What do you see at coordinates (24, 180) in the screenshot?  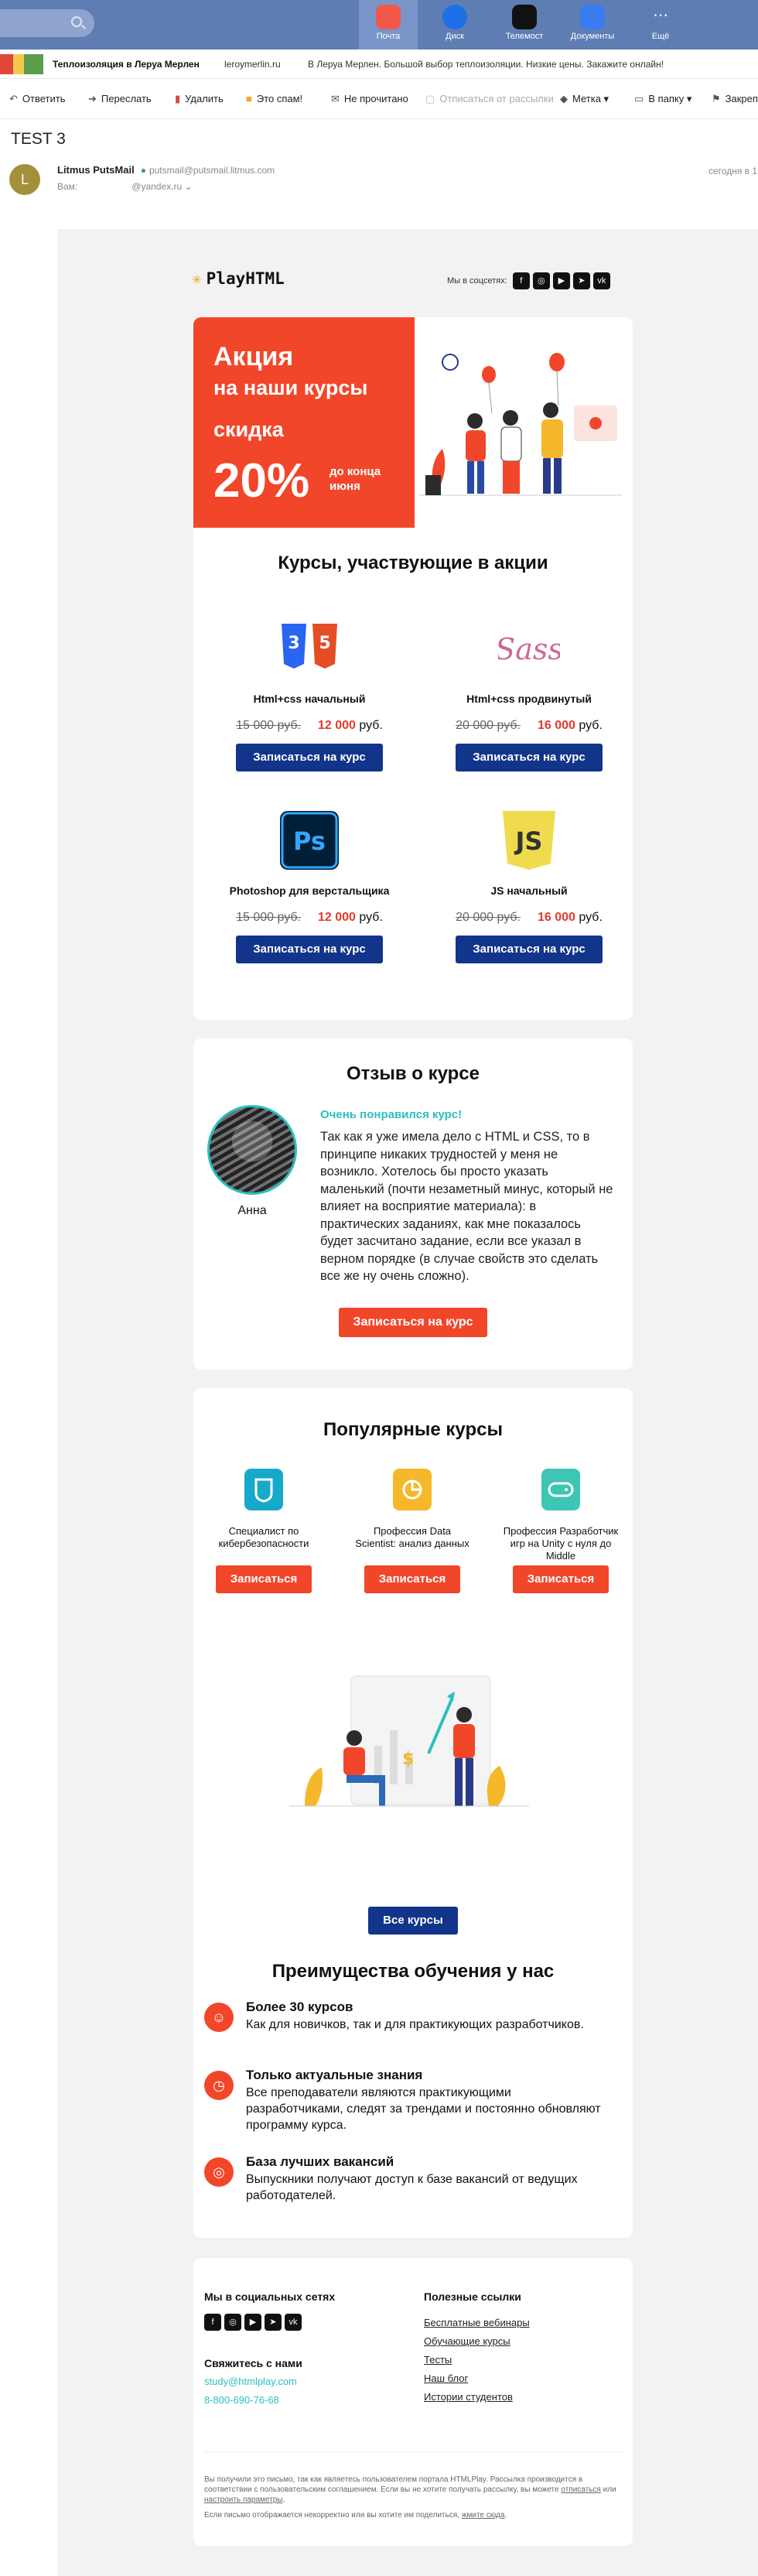 I see `sender-avatar: L` at bounding box center [24, 180].